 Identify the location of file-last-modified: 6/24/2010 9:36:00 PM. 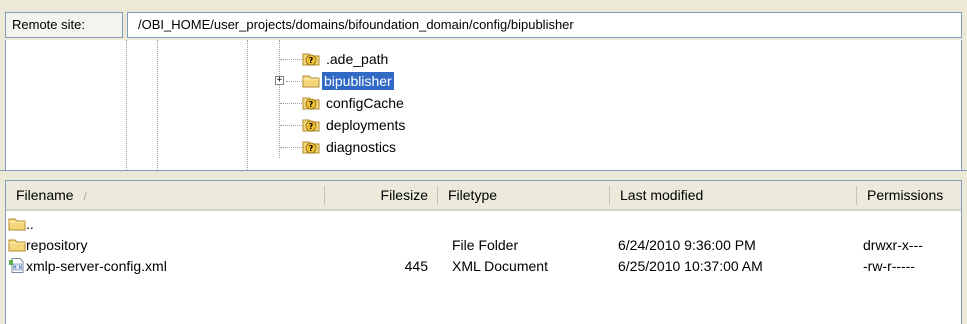
(687, 245).